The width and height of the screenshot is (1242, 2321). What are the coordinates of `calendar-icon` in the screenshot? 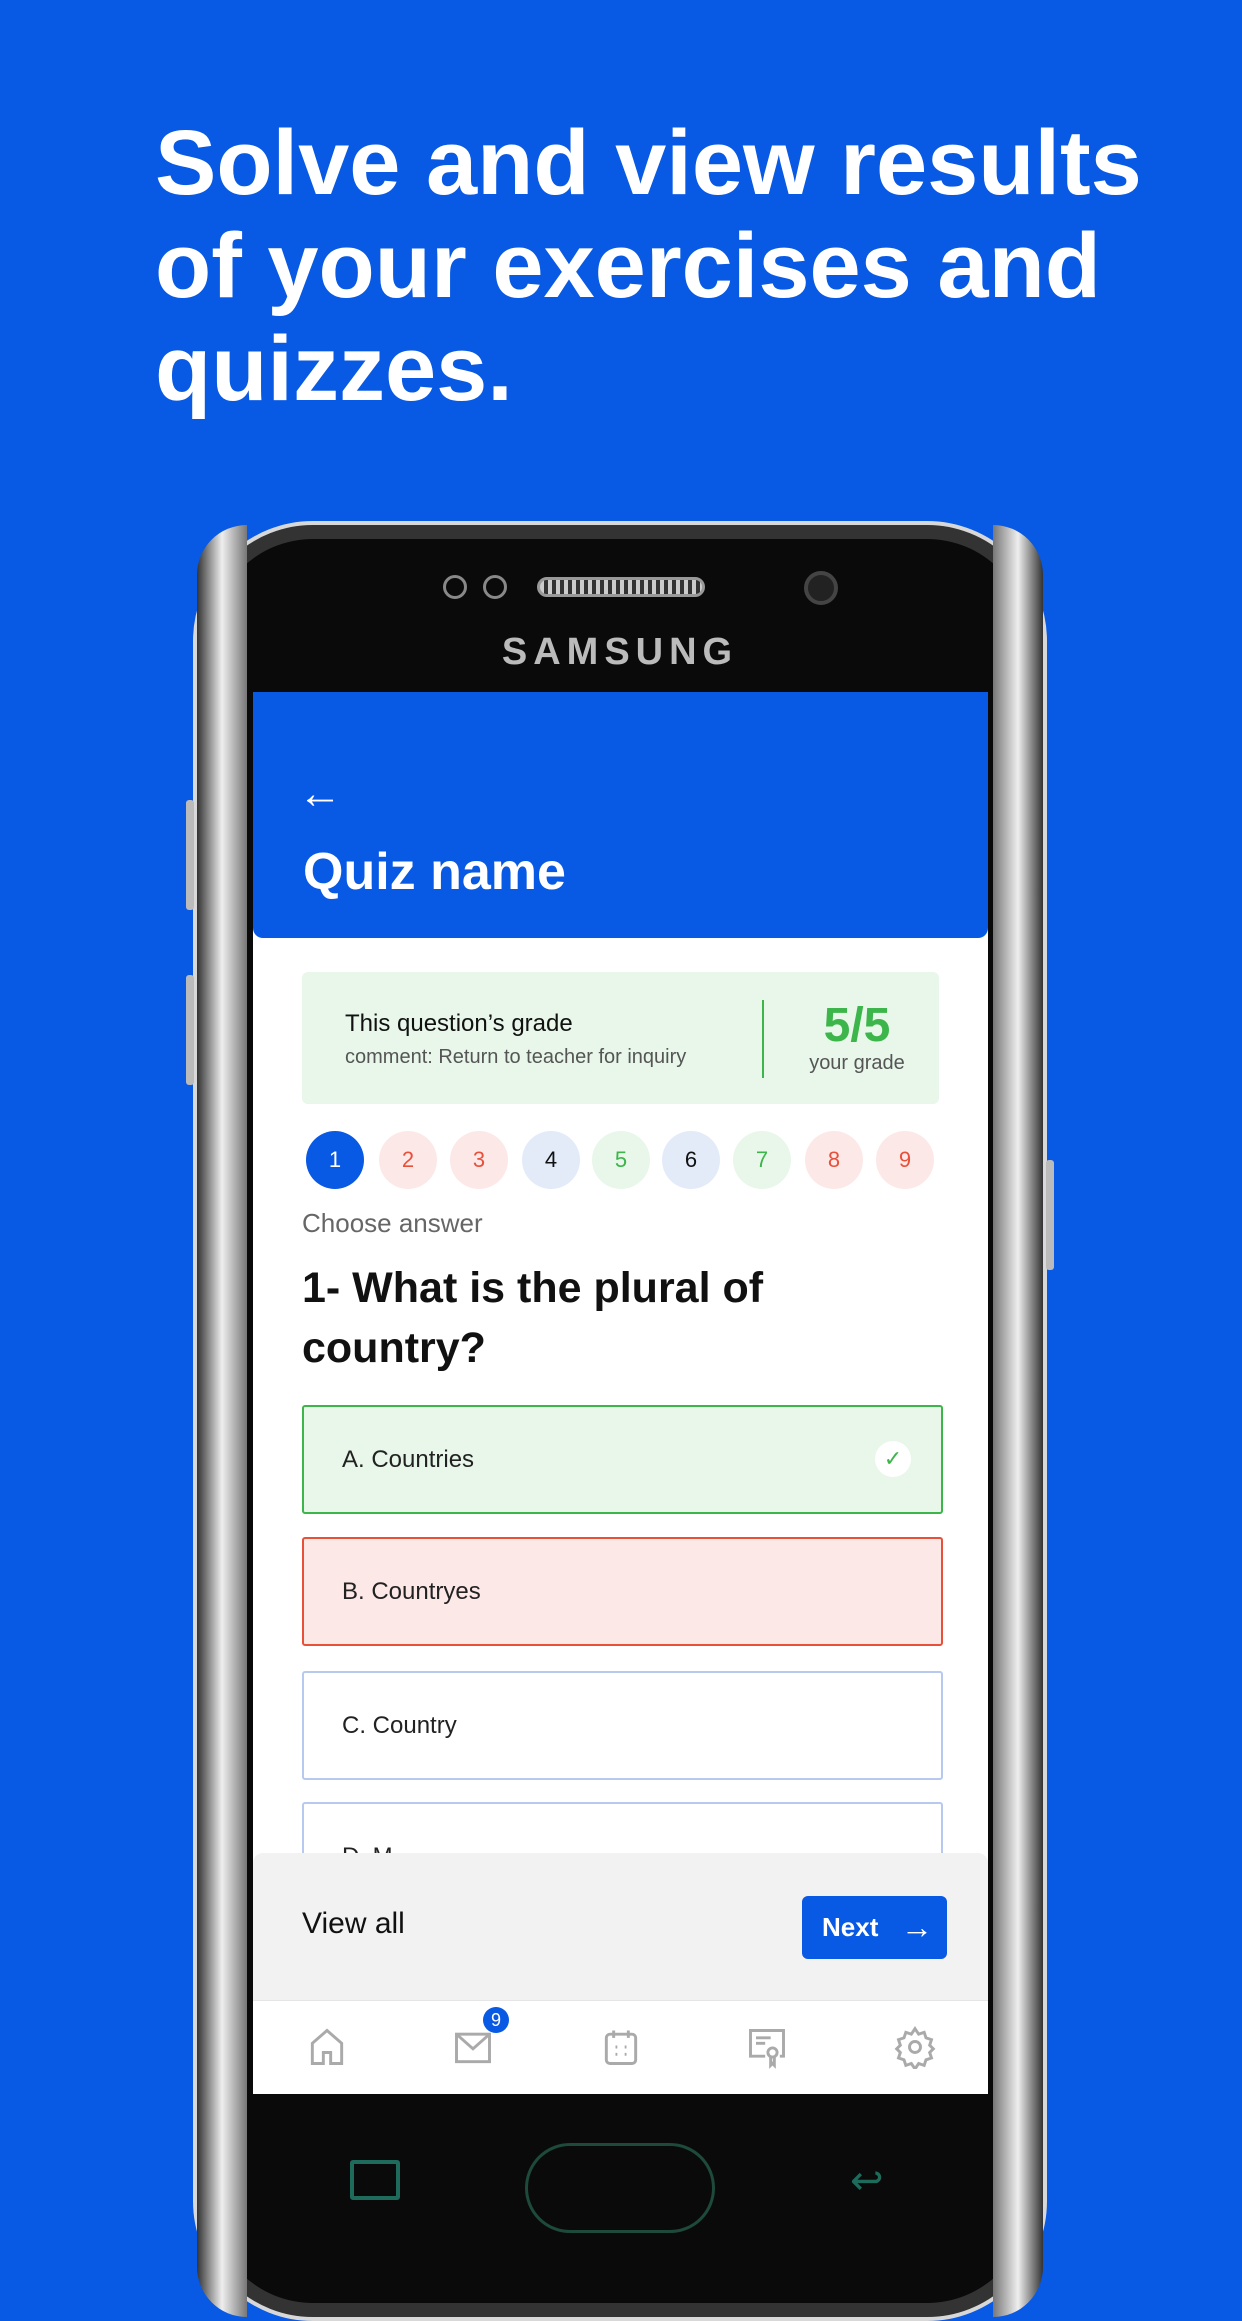 It's located at (621, 2049).